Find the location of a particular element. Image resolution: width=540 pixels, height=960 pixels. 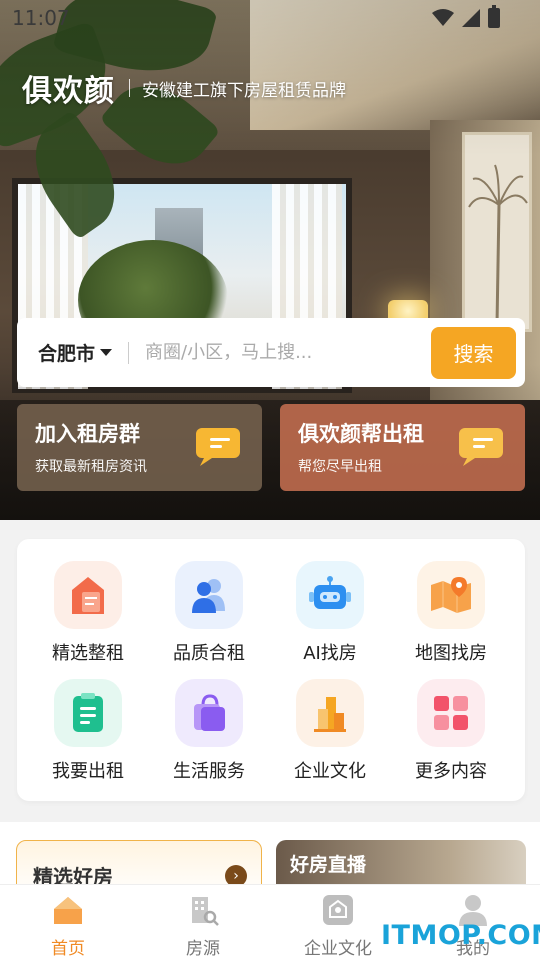

building-icon is located at coordinates (330, 713).